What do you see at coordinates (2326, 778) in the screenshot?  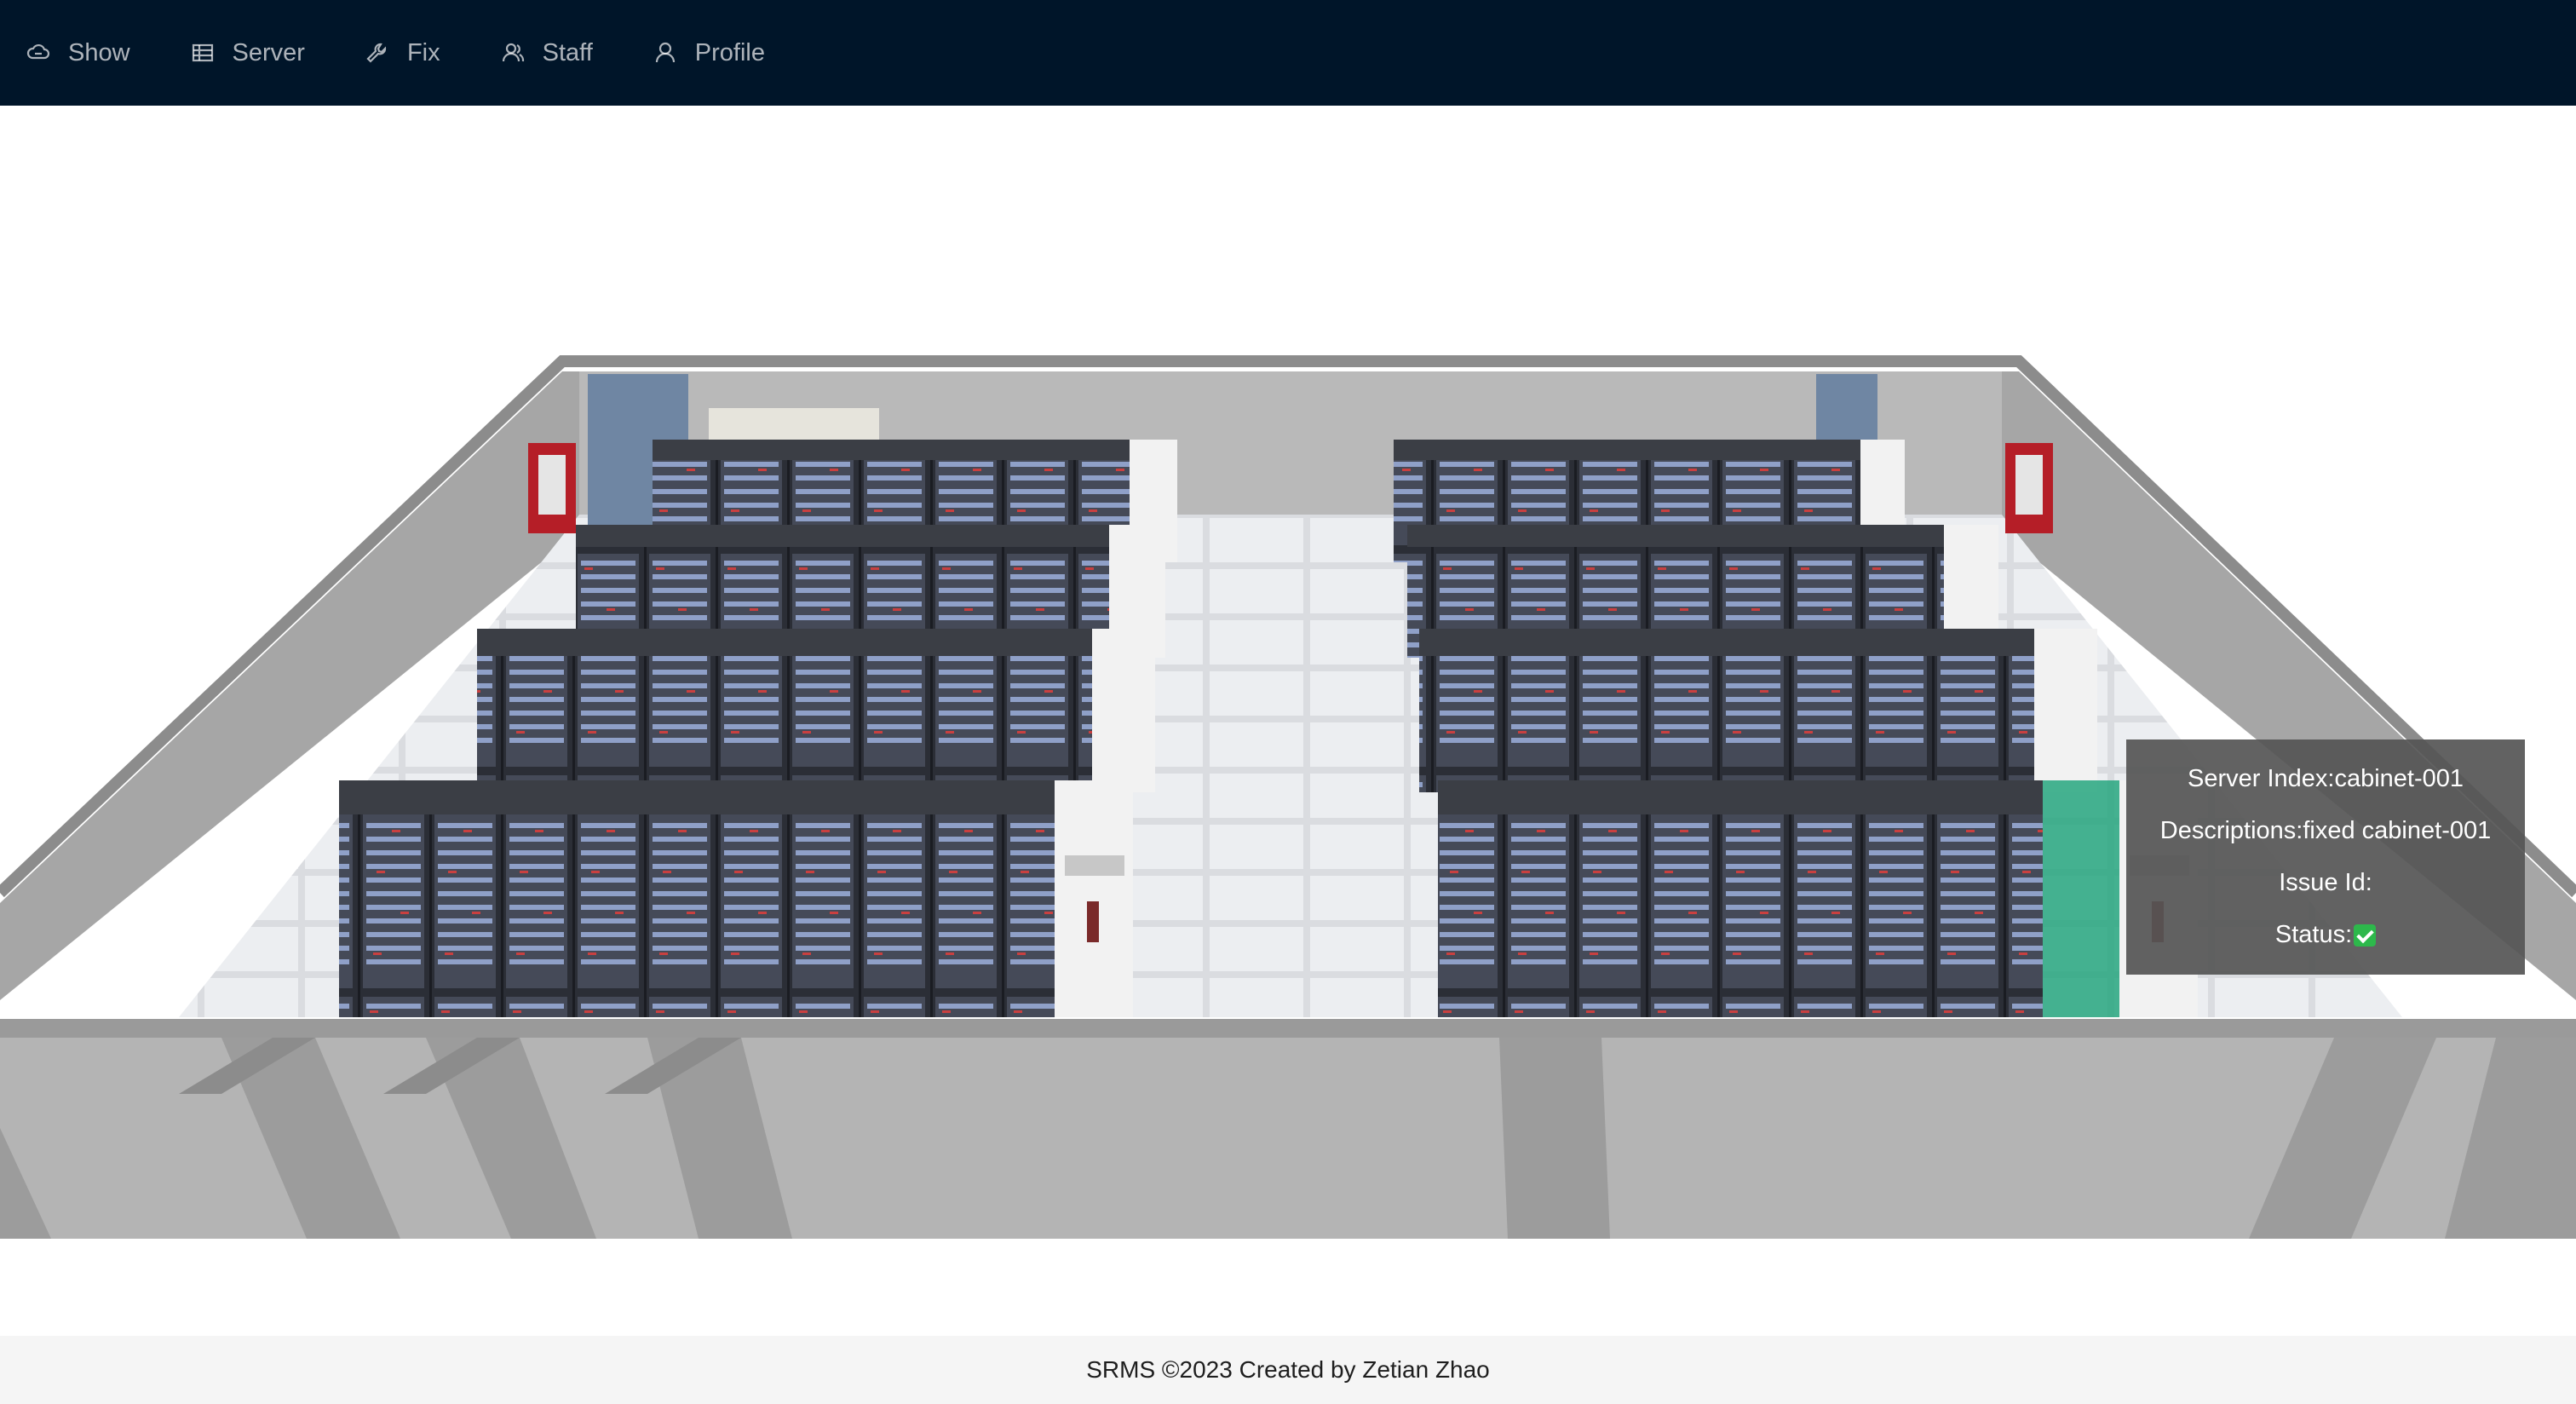 I see `server-index-text: Server Index:cabinet-001` at bounding box center [2326, 778].